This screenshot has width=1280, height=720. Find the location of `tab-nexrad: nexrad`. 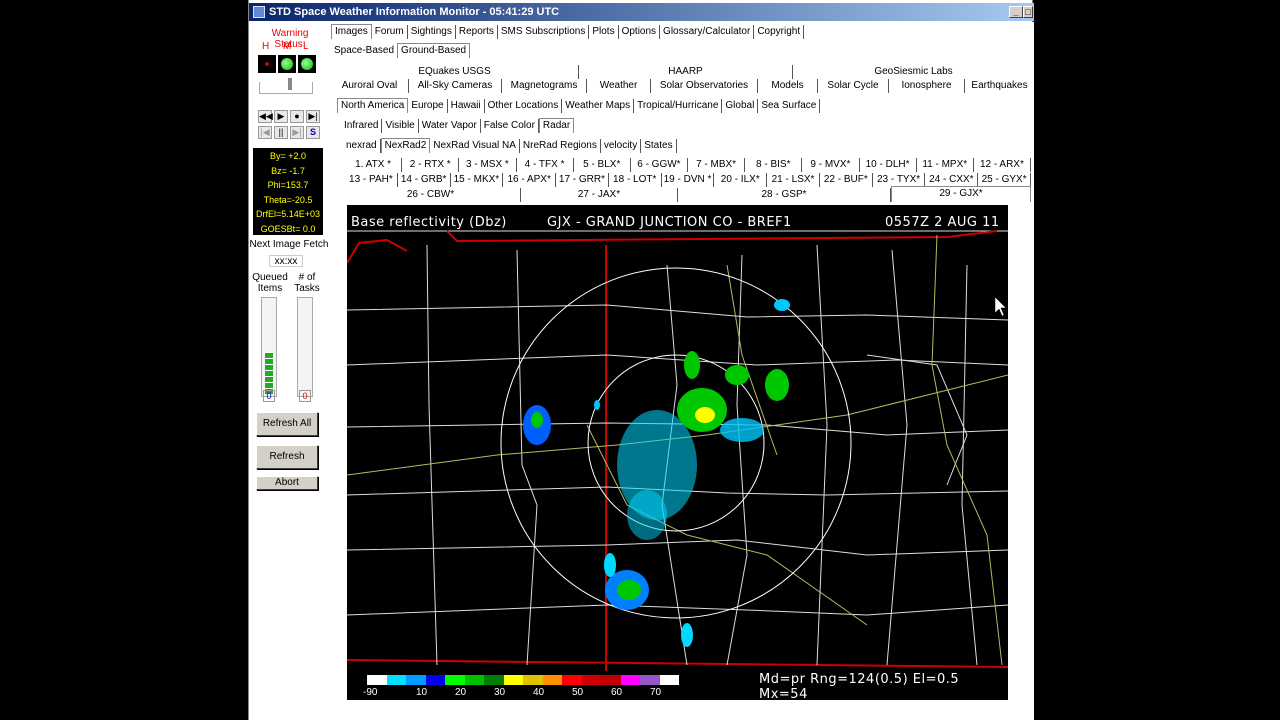

tab-nexrad: nexrad is located at coordinates (362, 146).